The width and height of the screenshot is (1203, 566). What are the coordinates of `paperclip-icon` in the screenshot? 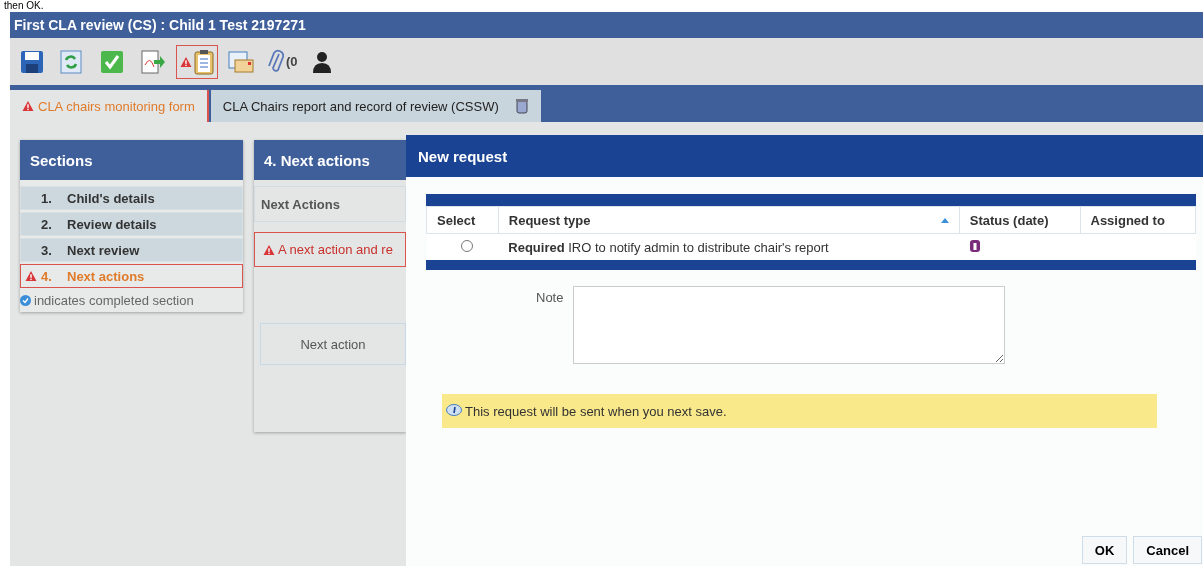 It's located at (276, 61).